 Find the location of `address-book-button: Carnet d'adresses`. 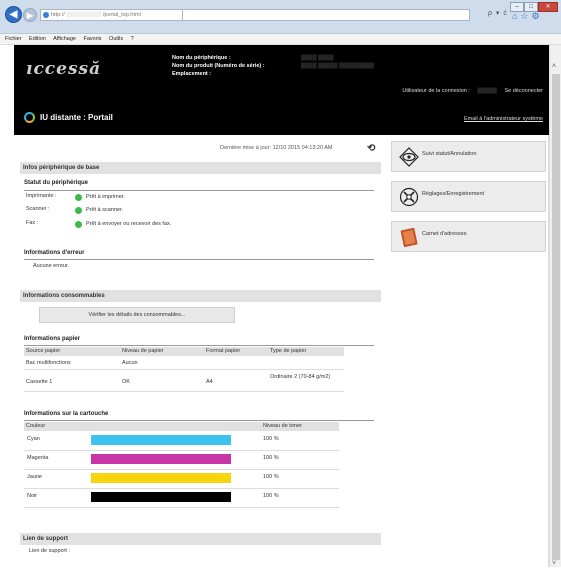

address-book-button: Carnet d'adresses is located at coordinates (468, 236).